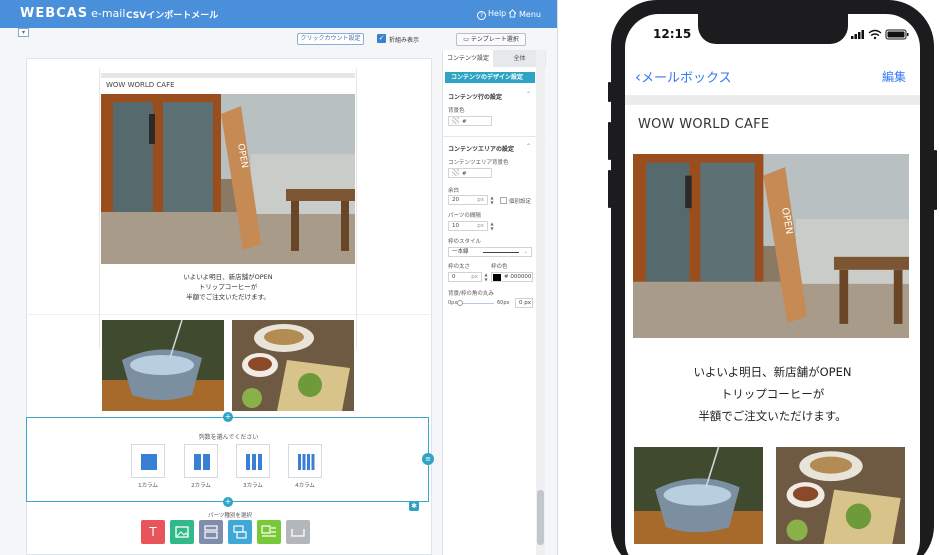  Describe the element at coordinates (540, 302) in the screenshot. I see `panel-scrollbar` at that location.